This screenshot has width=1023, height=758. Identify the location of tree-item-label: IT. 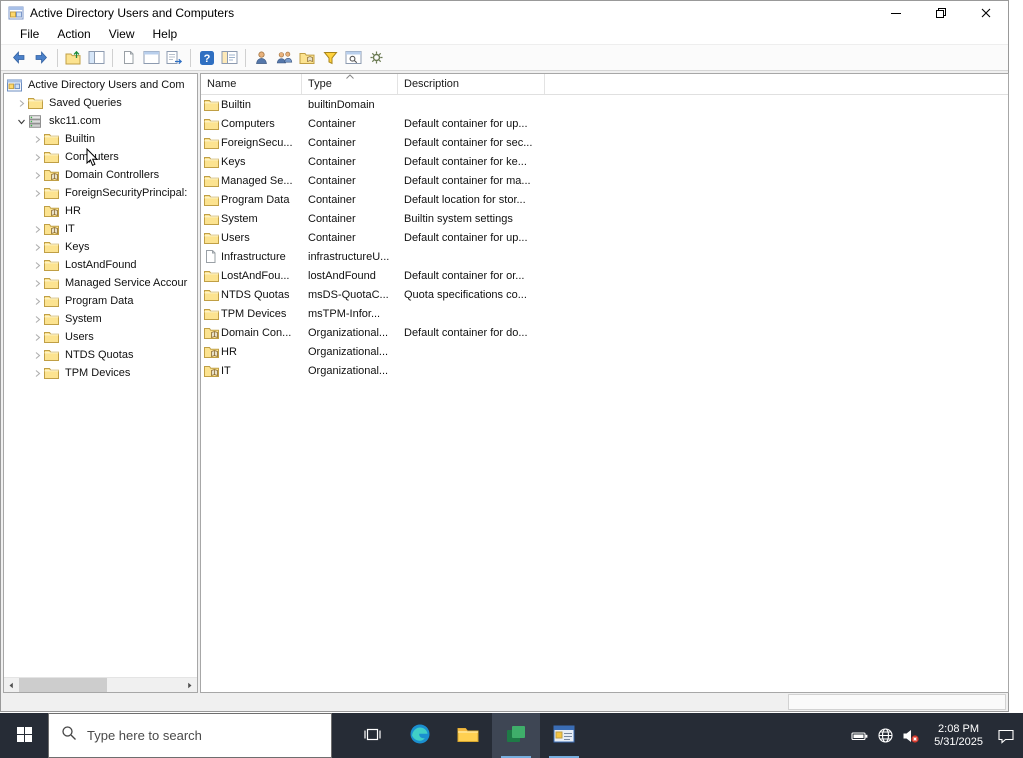
(70, 229).